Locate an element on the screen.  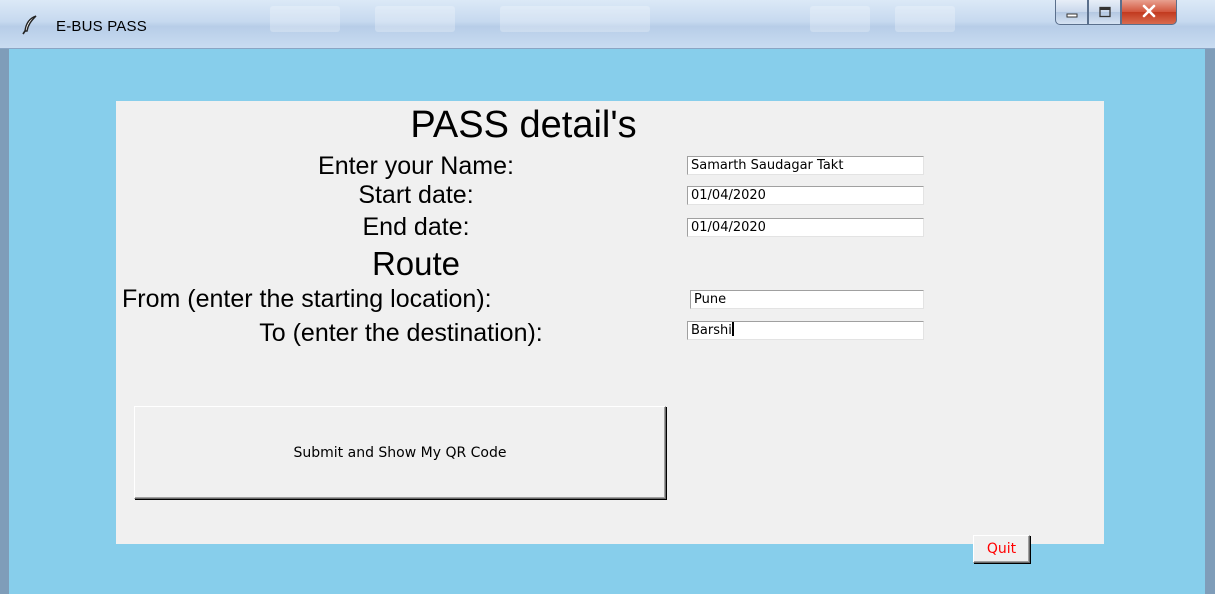
close-icon is located at coordinates (1149, 12).